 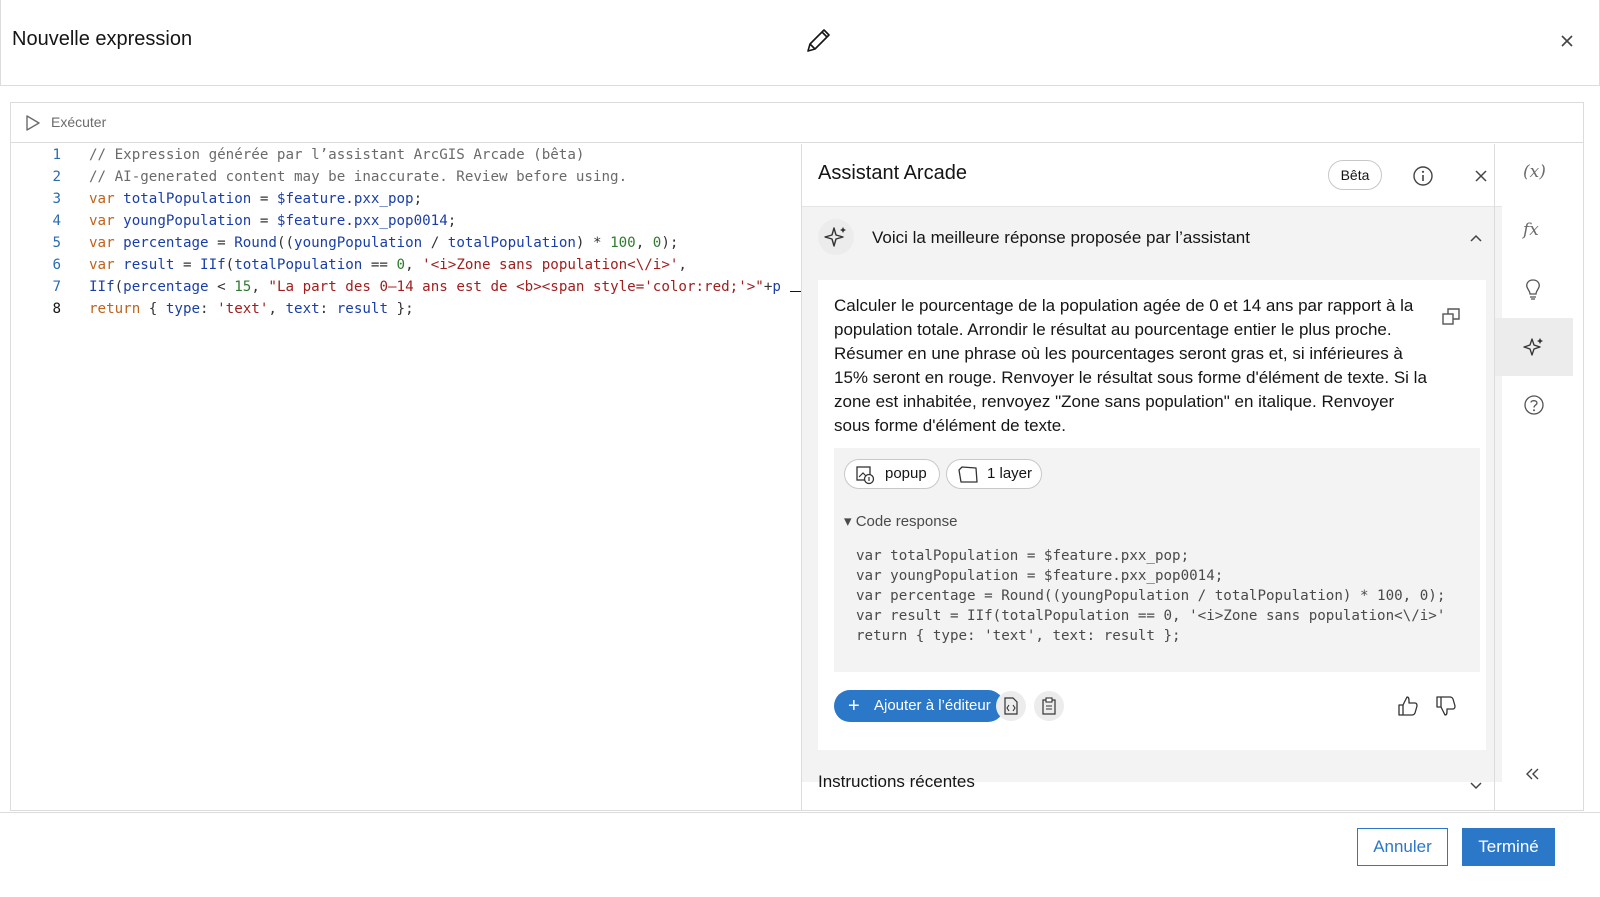 What do you see at coordinates (854, 706) in the screenshot?
I see `plus-icon: +` at bounding box center [854, 706].